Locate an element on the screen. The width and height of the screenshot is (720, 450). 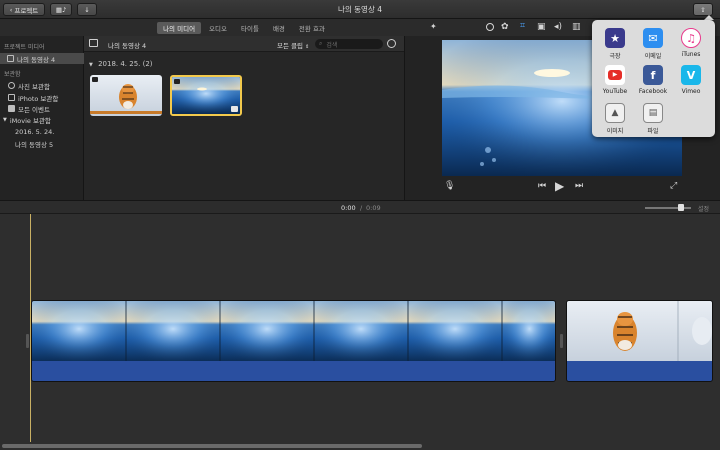
share-facebook: f Facebook is located at coordinates (653, 80).